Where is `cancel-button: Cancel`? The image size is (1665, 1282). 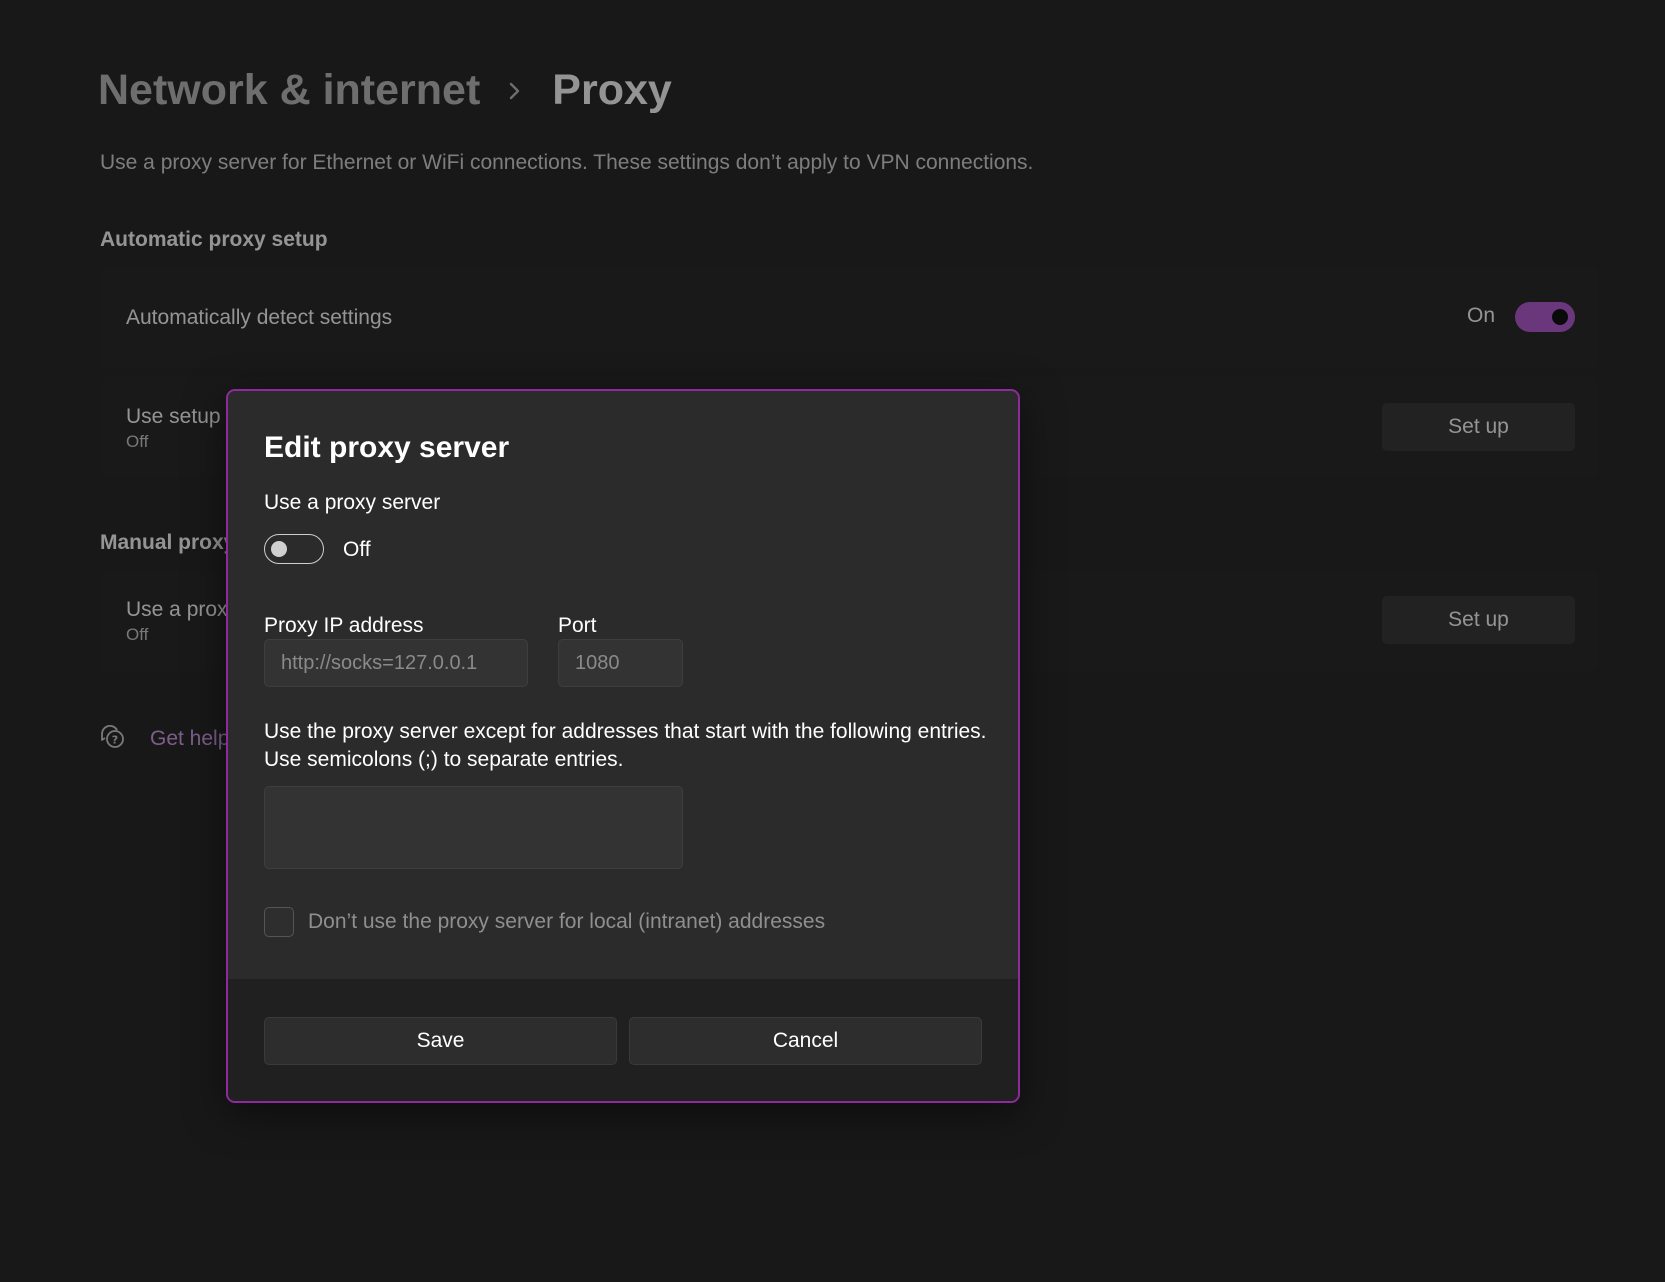
cancel-button: Cancel is located at coordinates (805, 1041).